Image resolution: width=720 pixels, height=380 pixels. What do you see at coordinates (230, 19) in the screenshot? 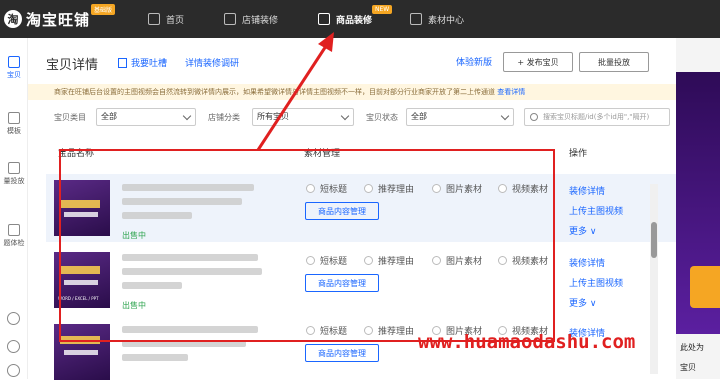
I see `shop-icon` at bounding box center [230, 19].